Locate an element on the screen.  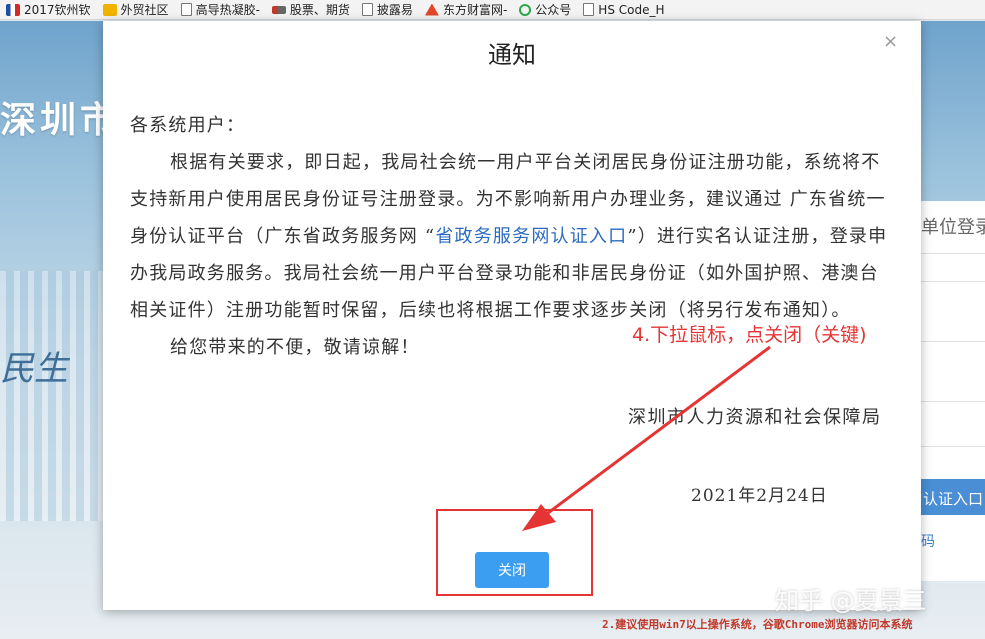
wechat-icon is located at coordinates (525, 9).